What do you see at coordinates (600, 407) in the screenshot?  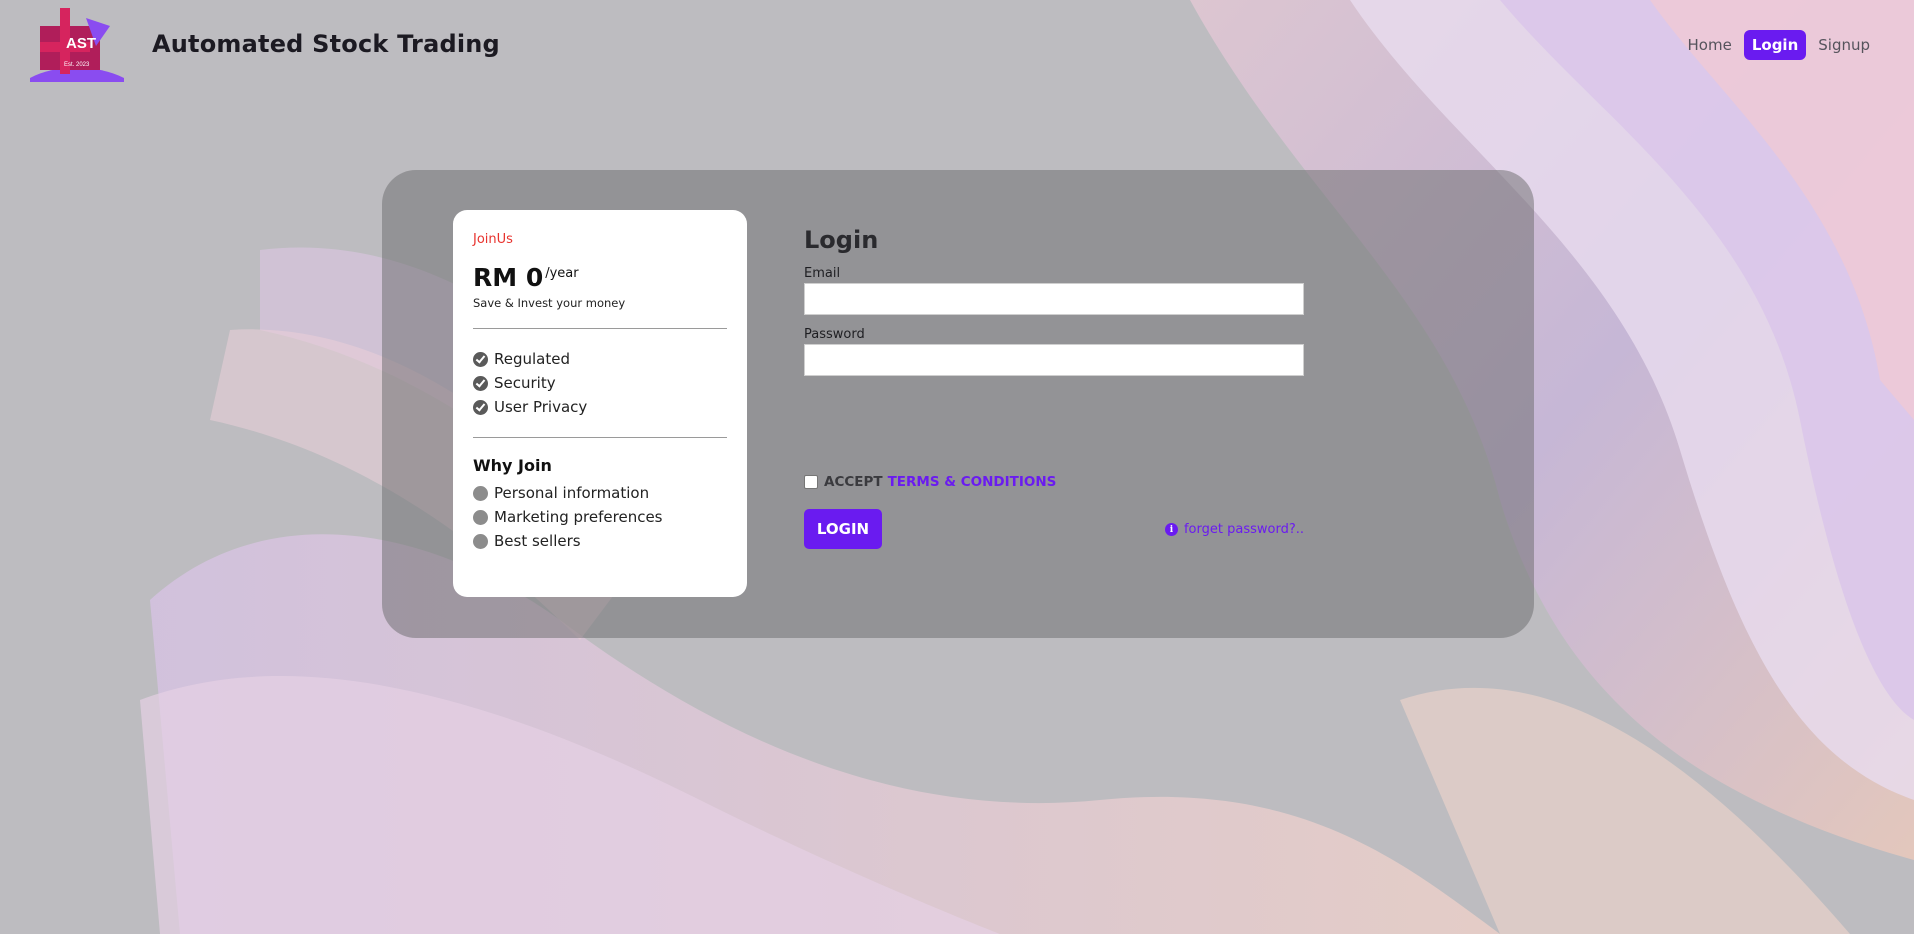 I see `feature-item: User Privacy` at bounding box center [600, 407].